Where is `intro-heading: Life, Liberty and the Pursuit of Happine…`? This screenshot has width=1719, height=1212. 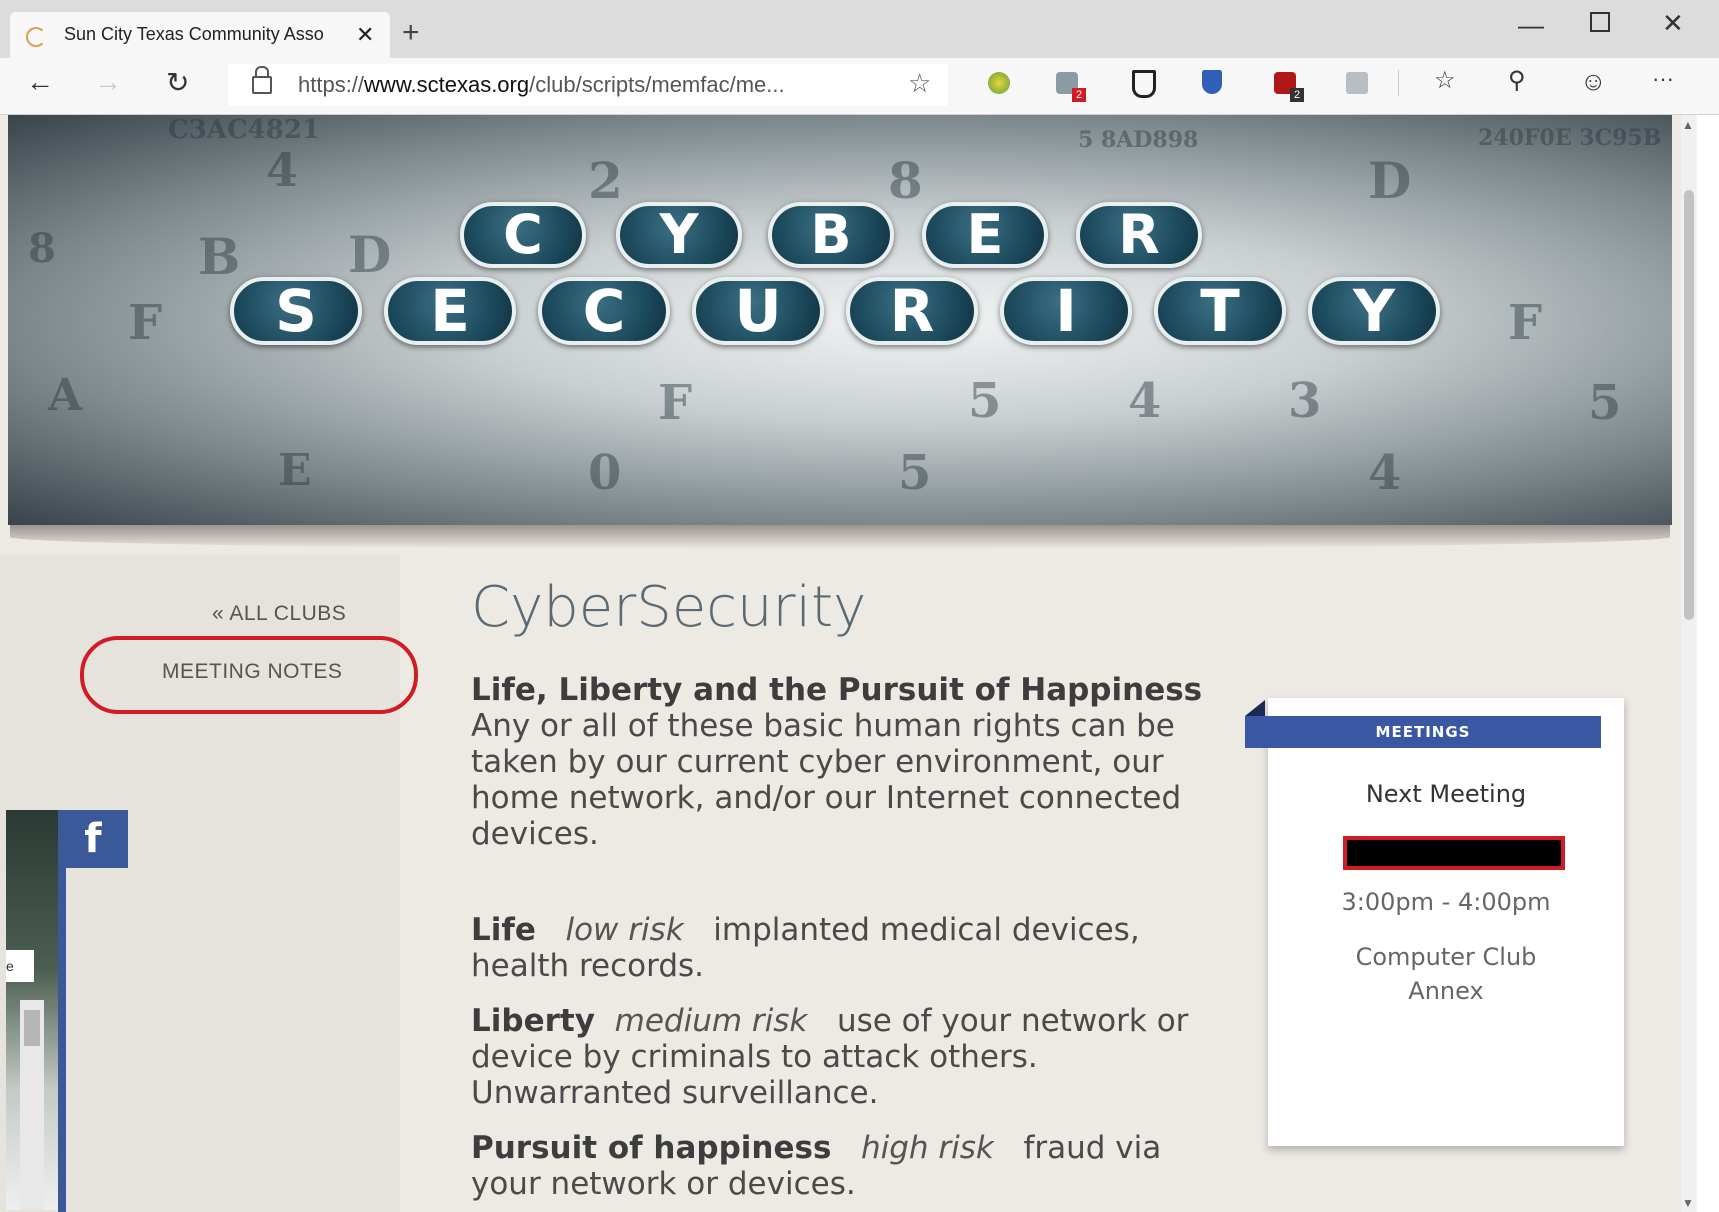
intro-heading: Life, Liberty and the Pursuit of Happine… is located at coordinates (837, 690).